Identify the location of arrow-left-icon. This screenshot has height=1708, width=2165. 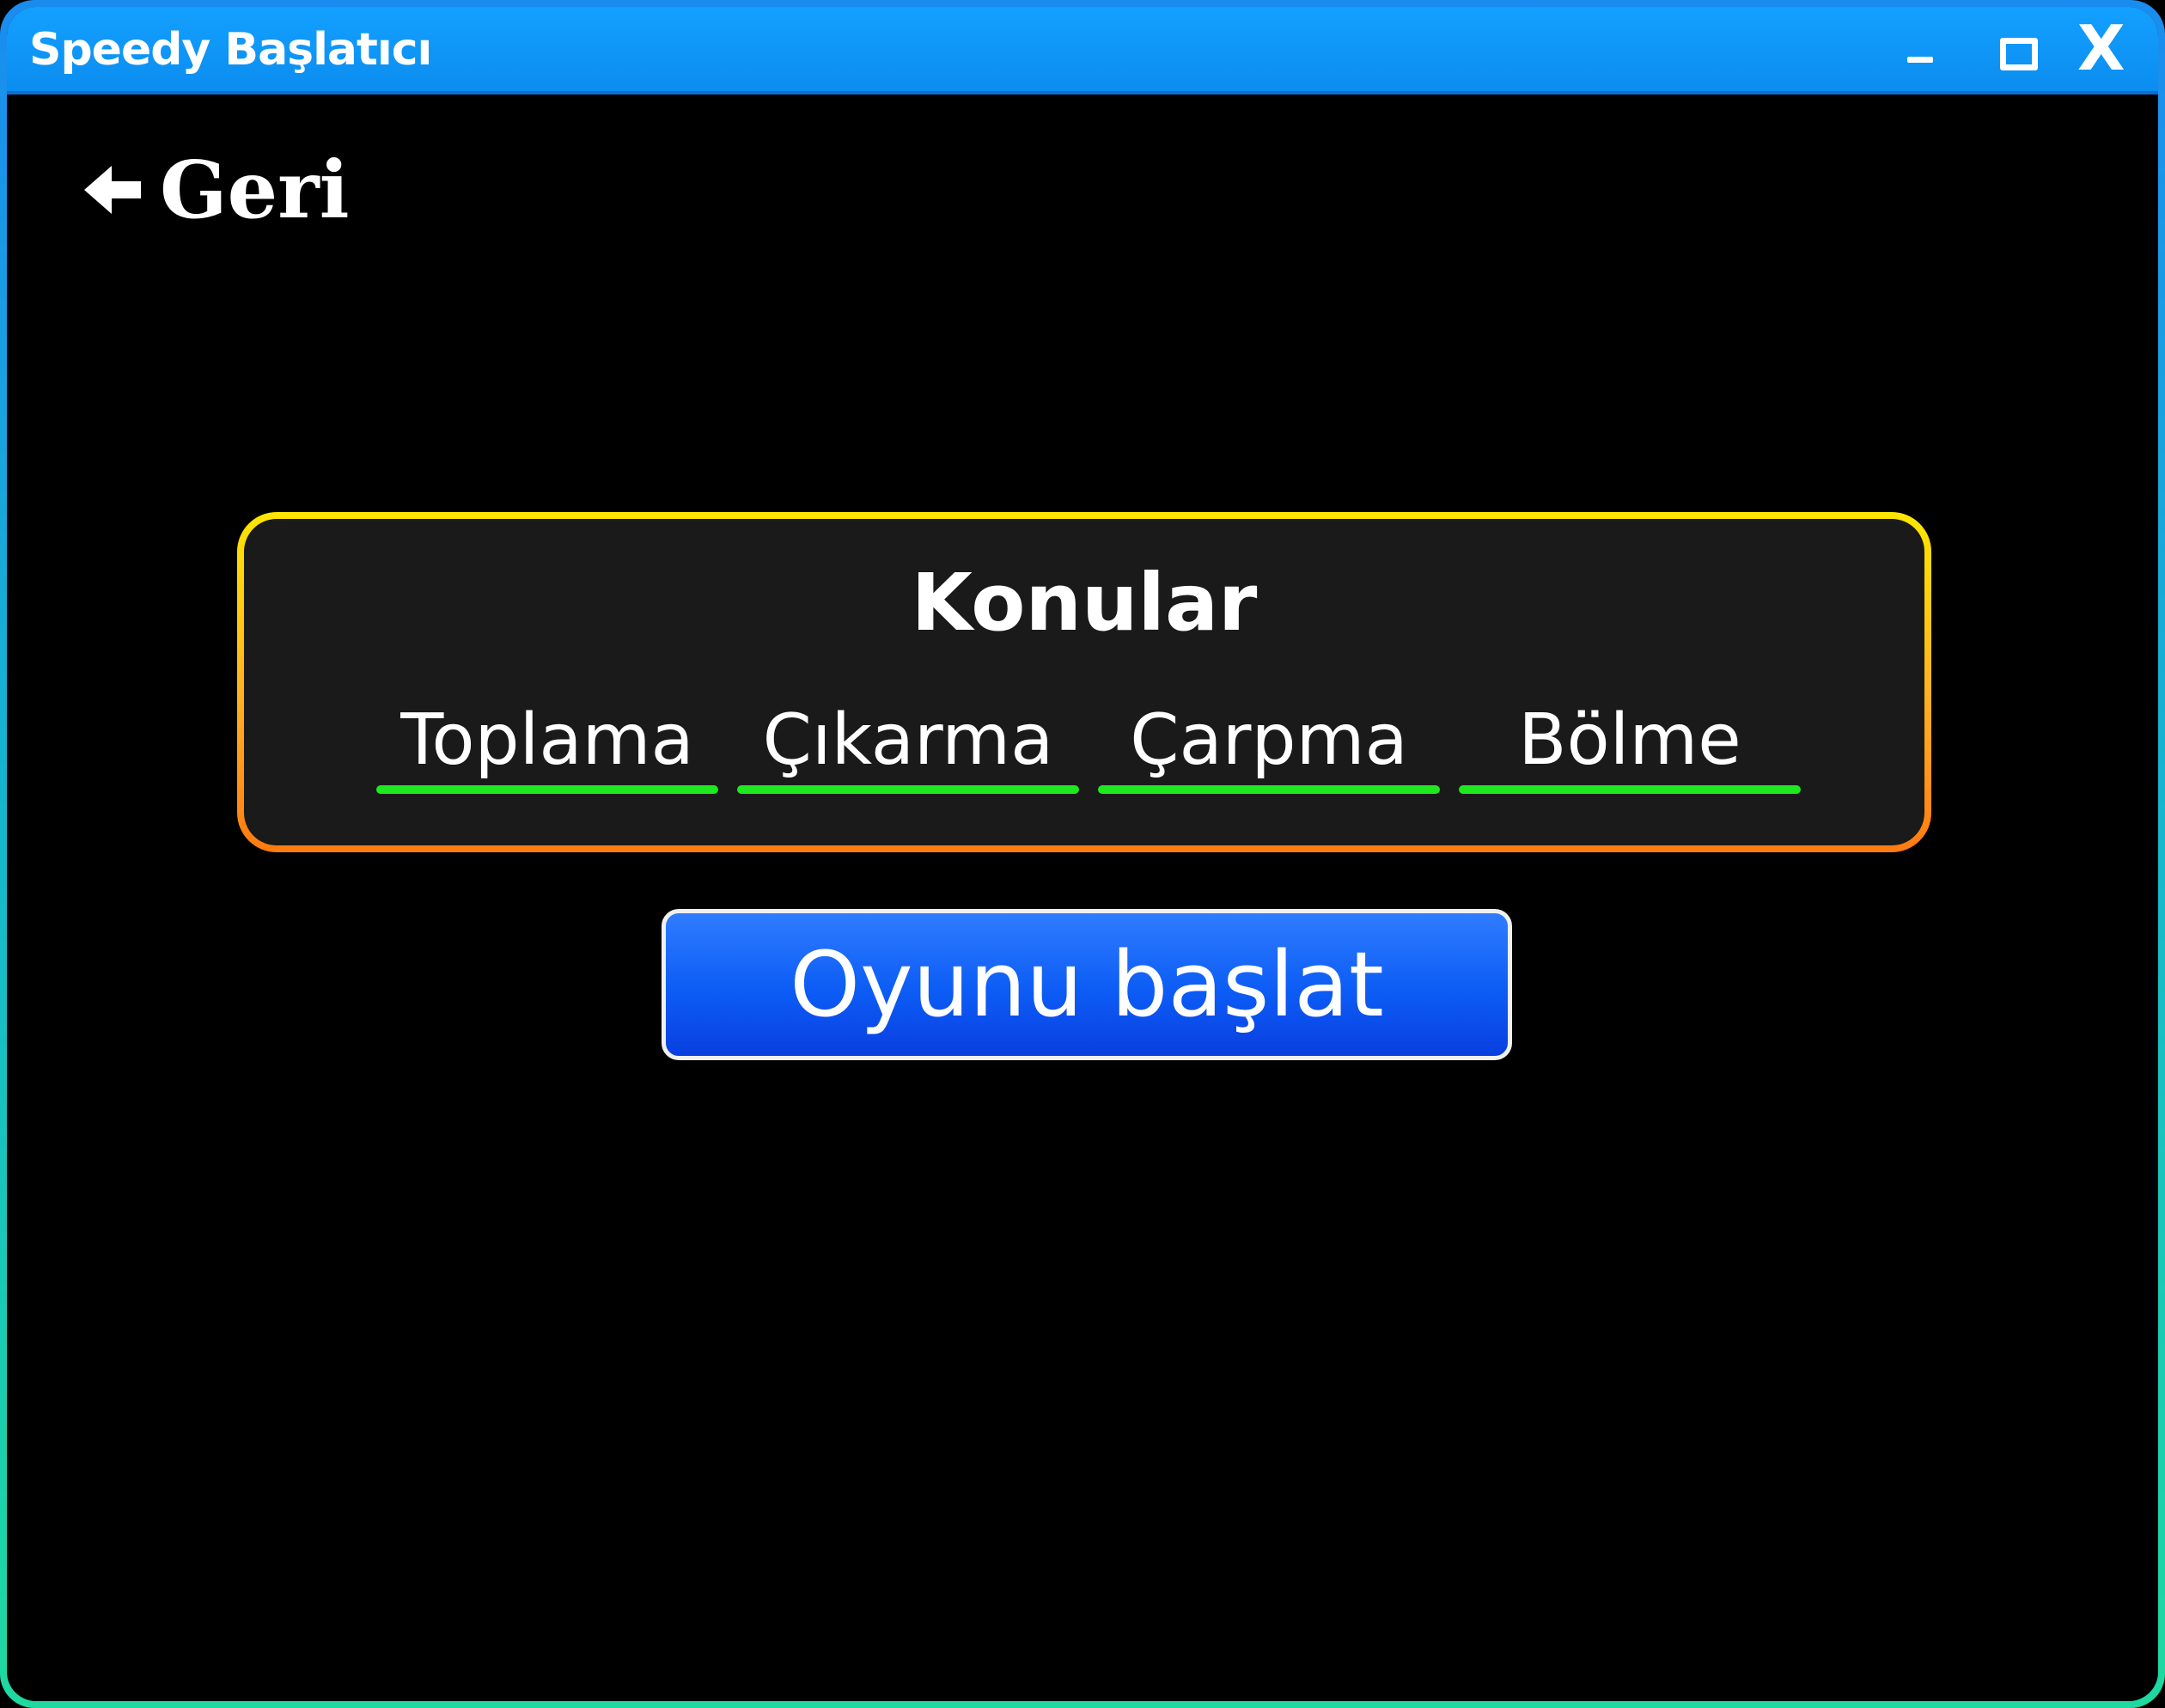
(112, 190).